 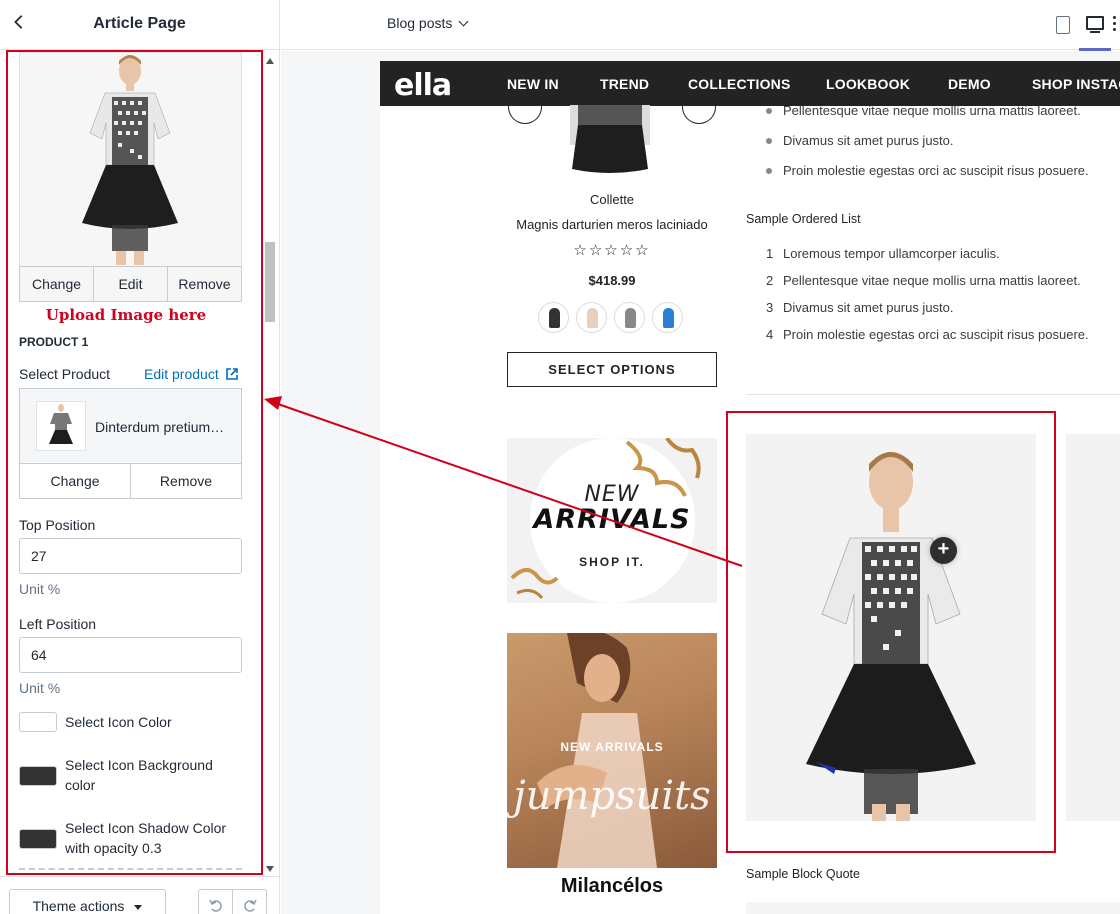 I want to click on redo-icon, so click(x=250, y=905).